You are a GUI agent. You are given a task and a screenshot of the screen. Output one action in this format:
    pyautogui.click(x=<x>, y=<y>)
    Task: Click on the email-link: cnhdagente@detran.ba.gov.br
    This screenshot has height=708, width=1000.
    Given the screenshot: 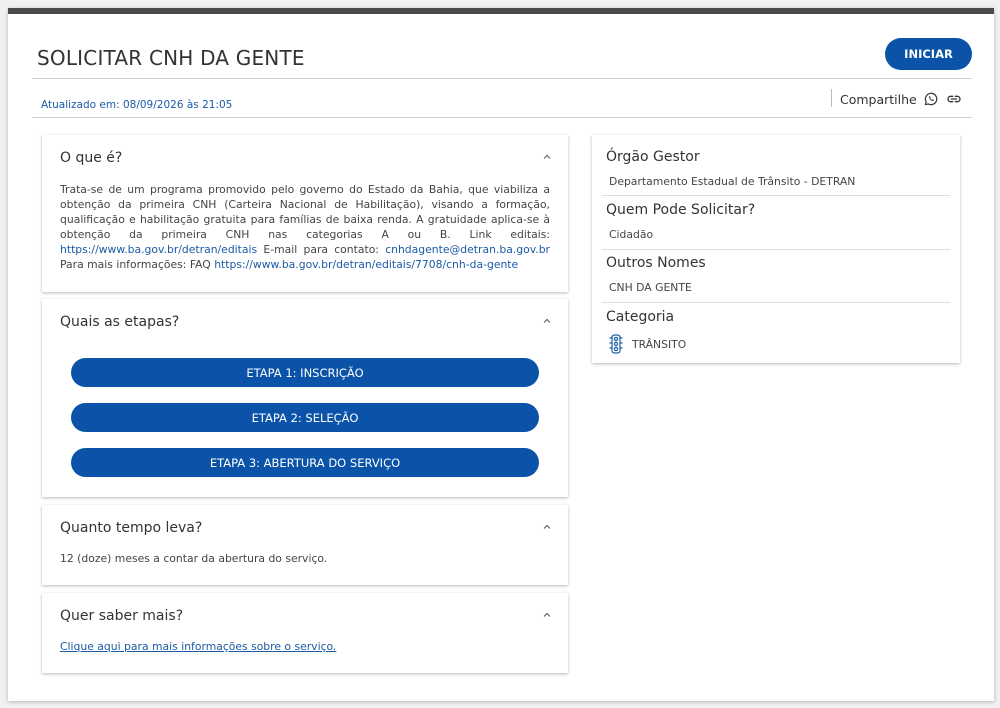 What is the action you would take?
    pyautogui.click(x=467, y=249)
    